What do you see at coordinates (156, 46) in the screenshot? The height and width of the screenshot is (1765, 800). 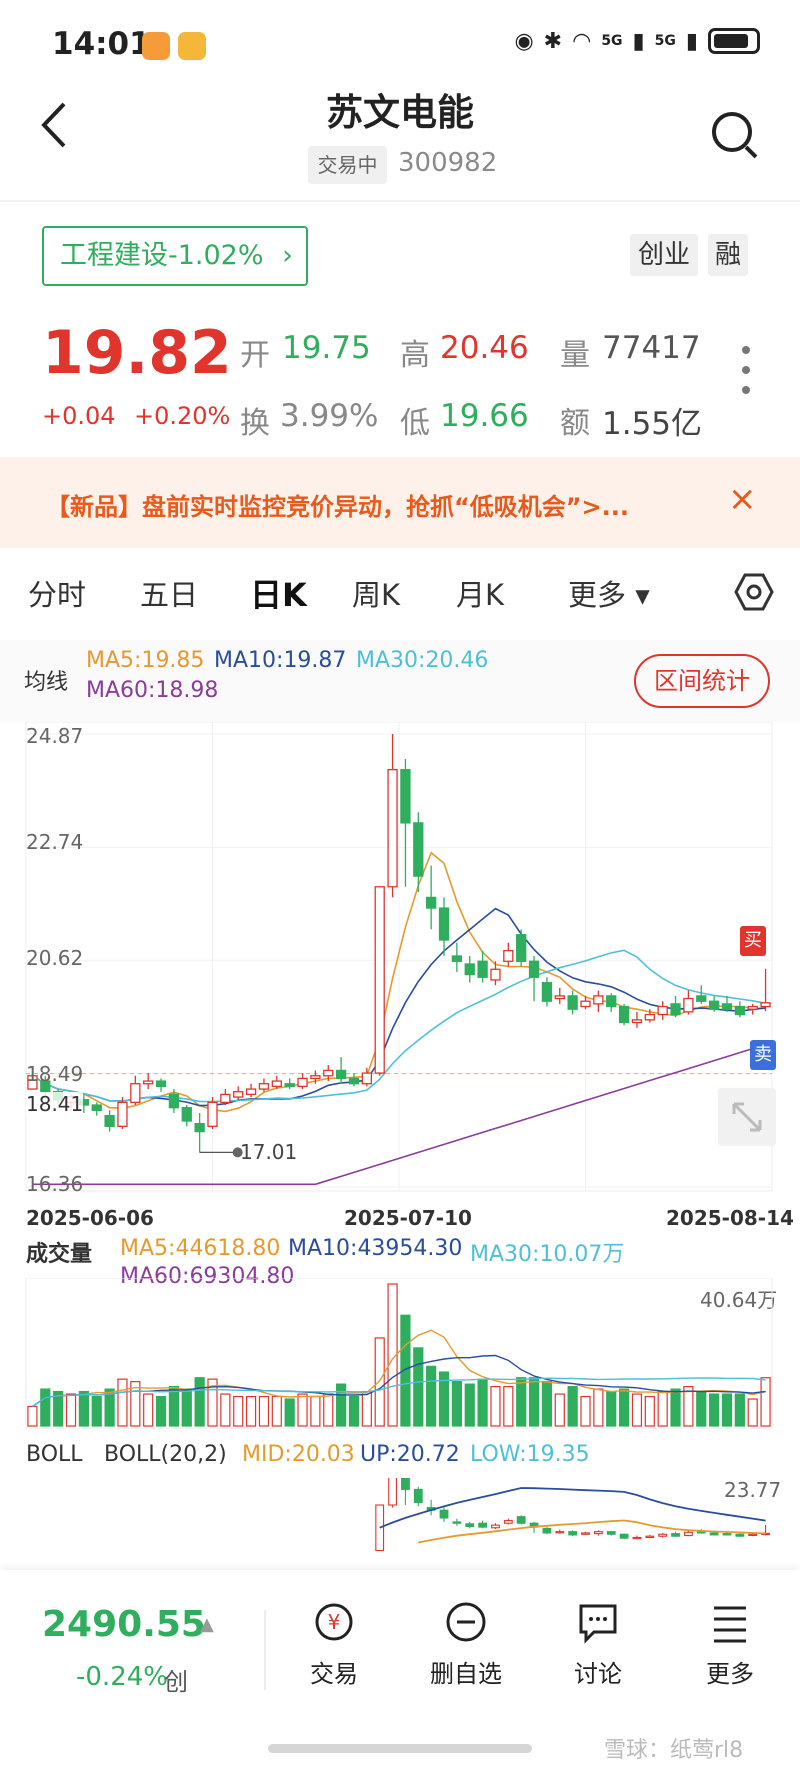 I see `app-badge-icon` at bounding box center [156, 46].